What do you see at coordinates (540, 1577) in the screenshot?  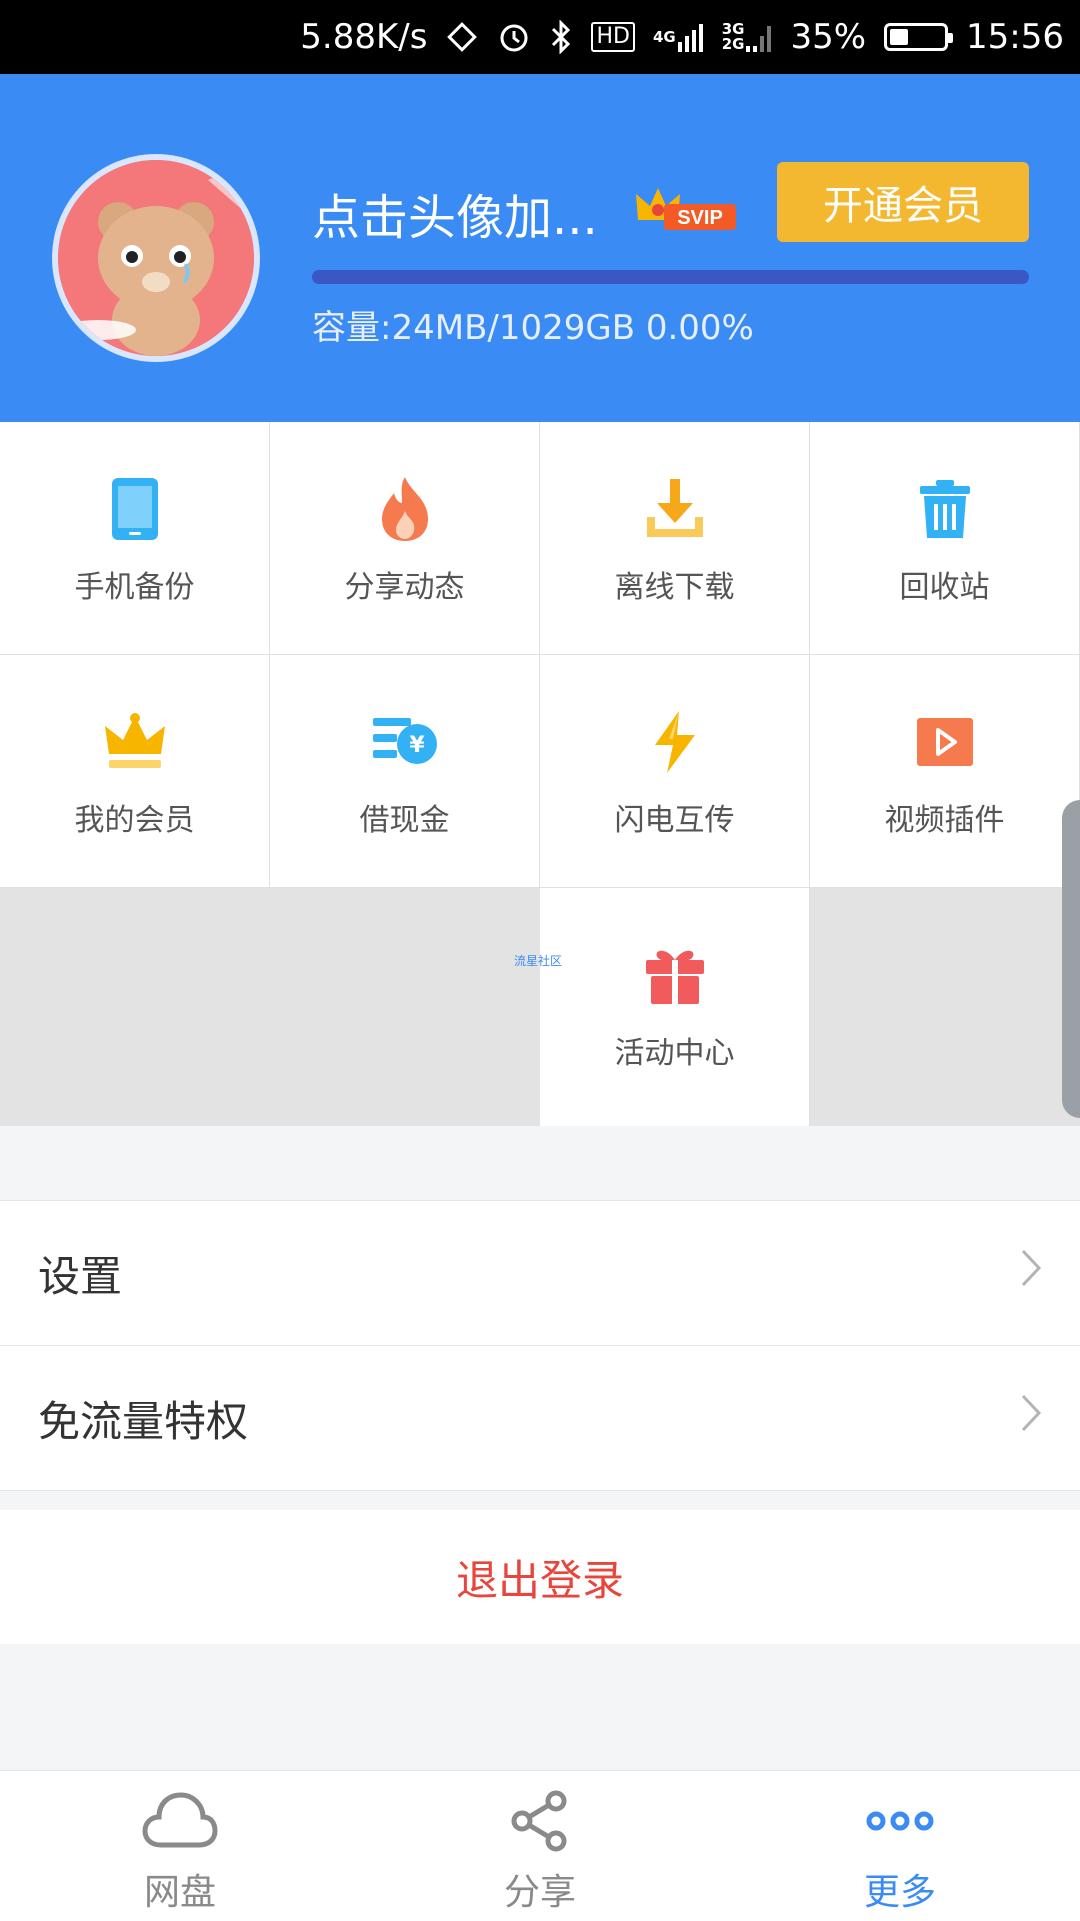 I see `logout-button: 退出登录` at bounding box center [540, 1577].